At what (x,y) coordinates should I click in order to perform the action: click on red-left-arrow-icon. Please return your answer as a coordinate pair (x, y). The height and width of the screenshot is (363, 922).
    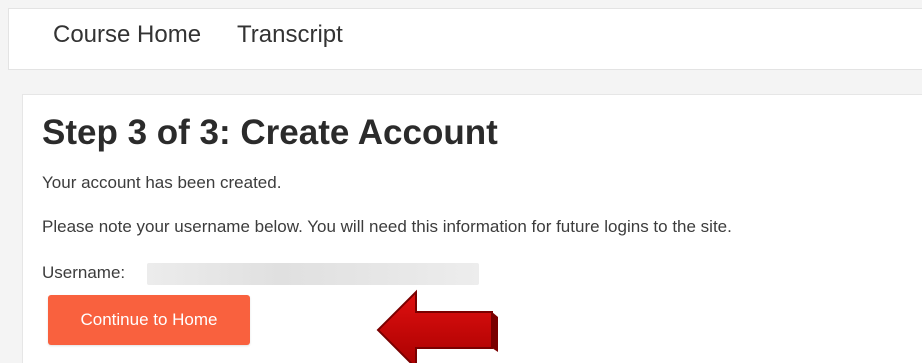
    Looking at the image, I should click on (437, 326).